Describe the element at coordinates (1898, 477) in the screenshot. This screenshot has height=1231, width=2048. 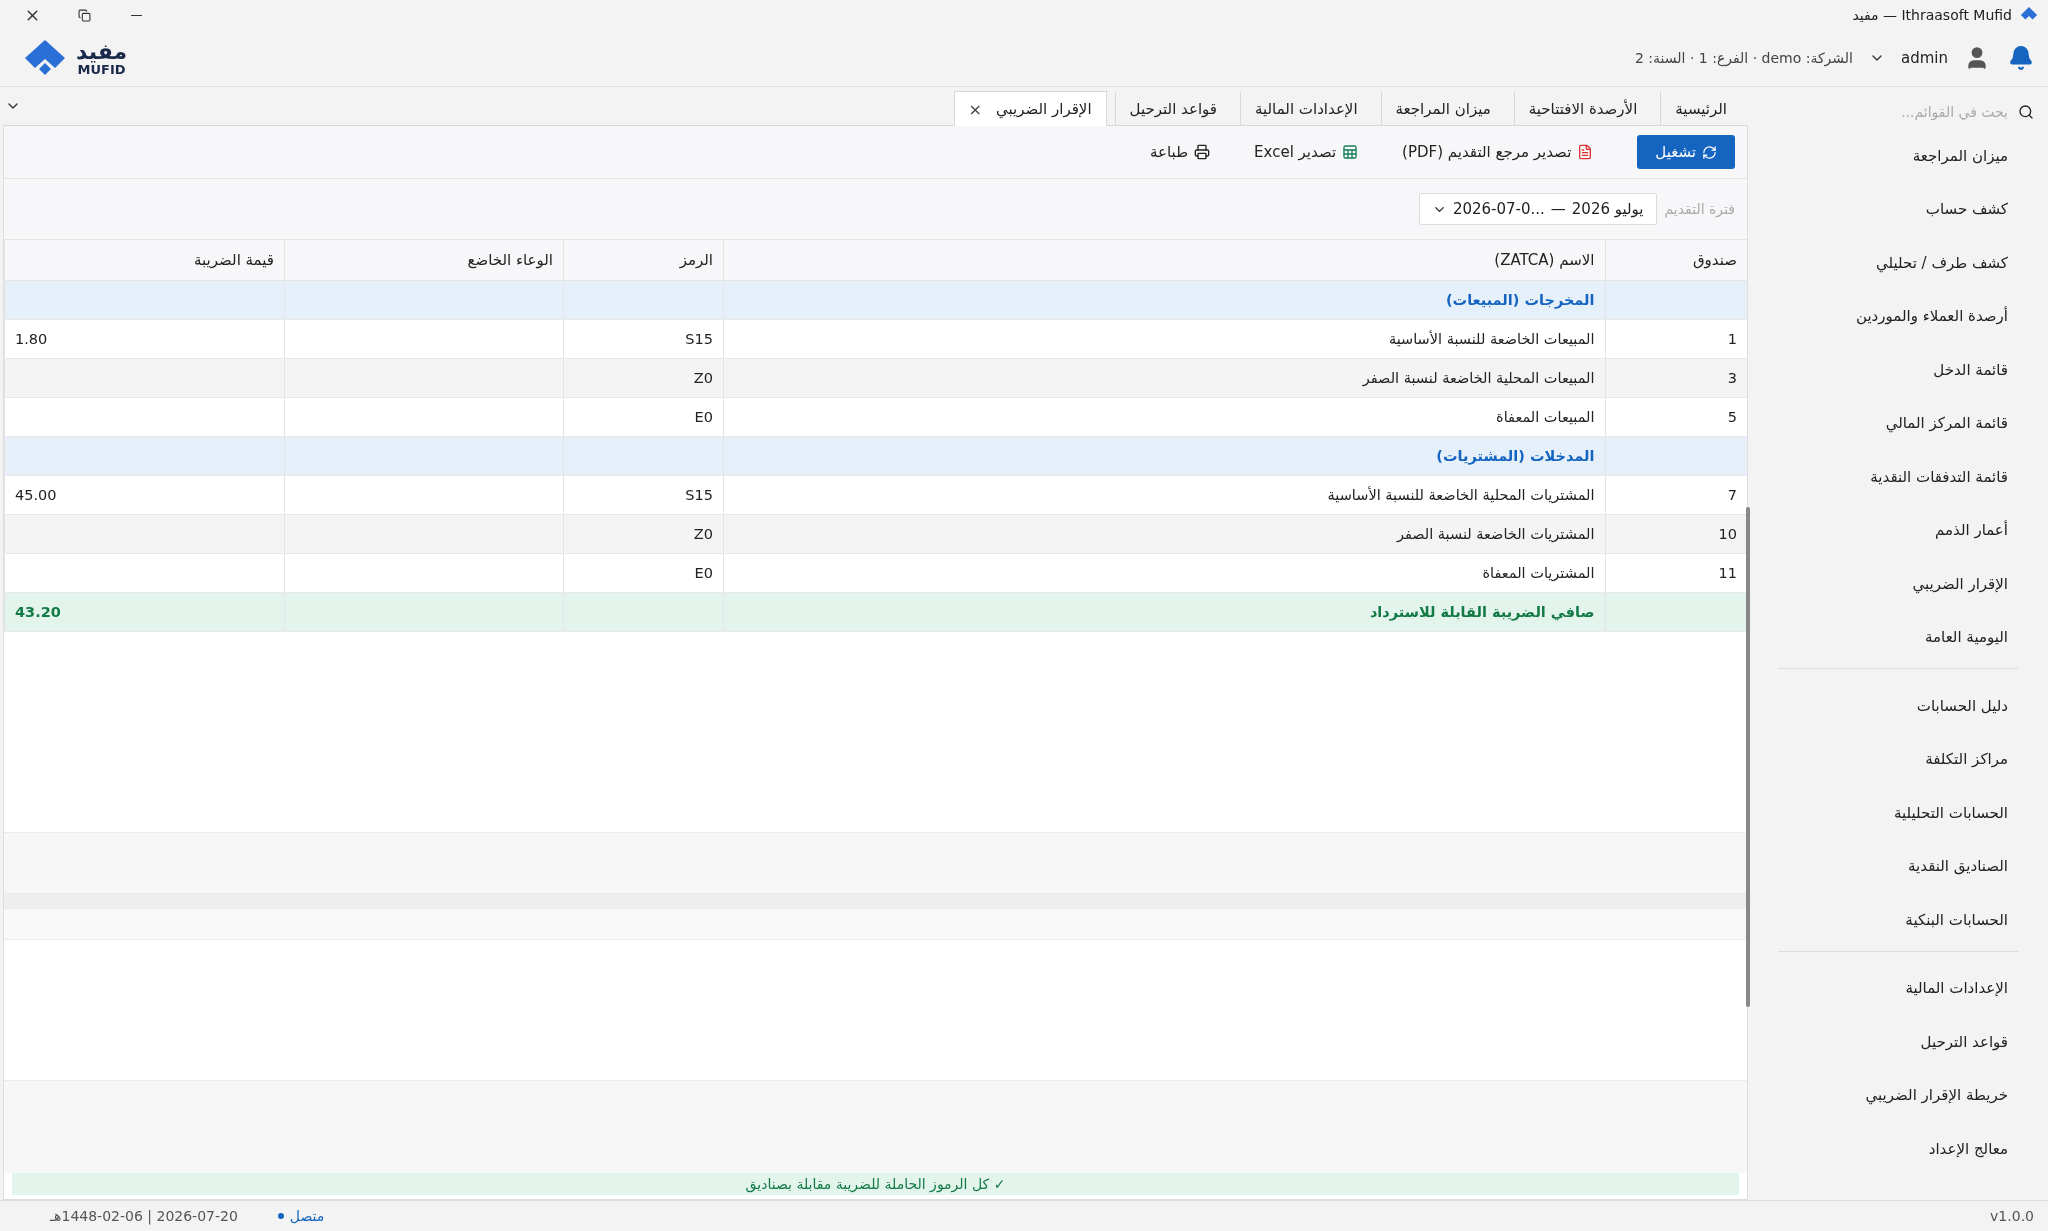
I see `sidebar-item: قائمة التدفقات النقدية` at that location.